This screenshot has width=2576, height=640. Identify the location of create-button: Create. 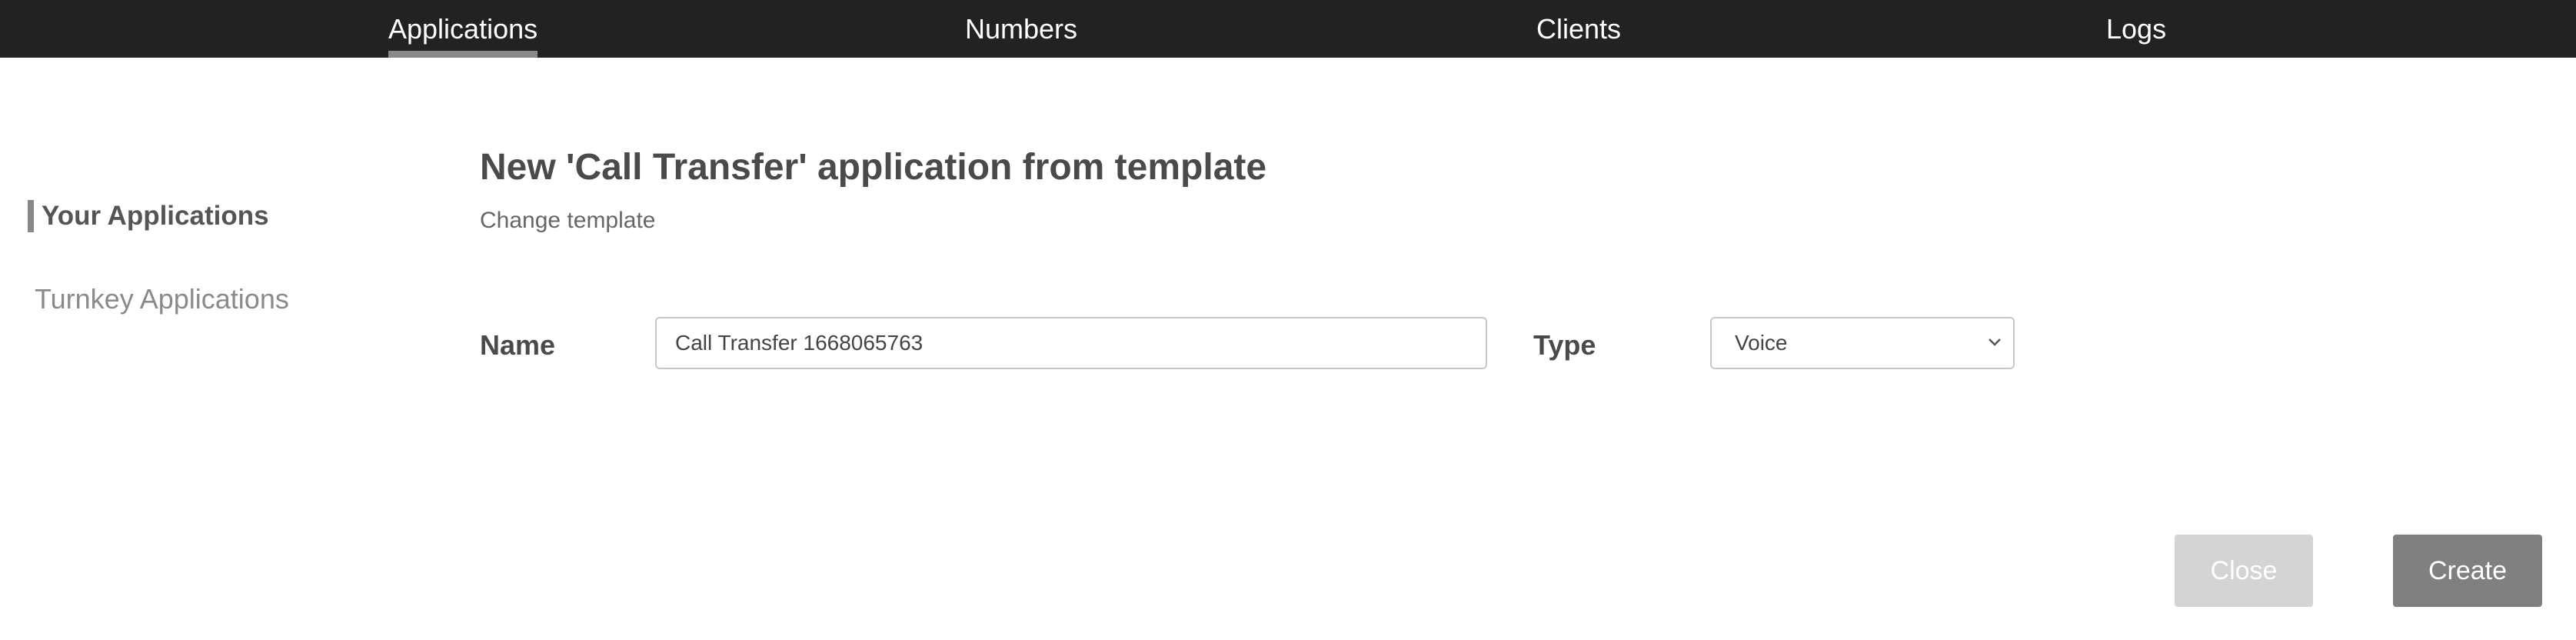
(2468, 571).